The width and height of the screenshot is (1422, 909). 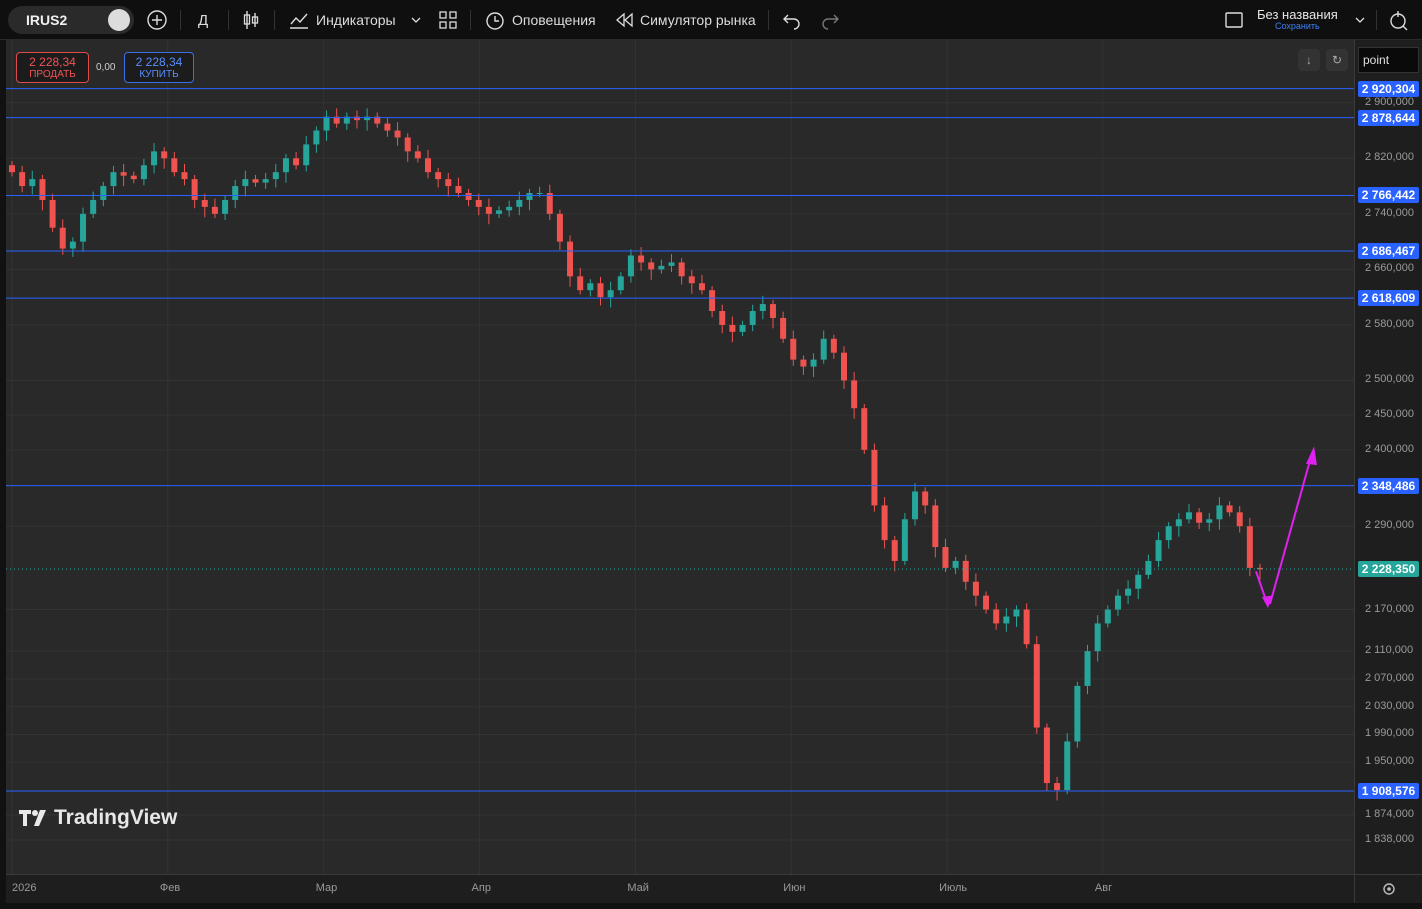 I want to click on time-tick-label: Май, so click(x=638, y=888).